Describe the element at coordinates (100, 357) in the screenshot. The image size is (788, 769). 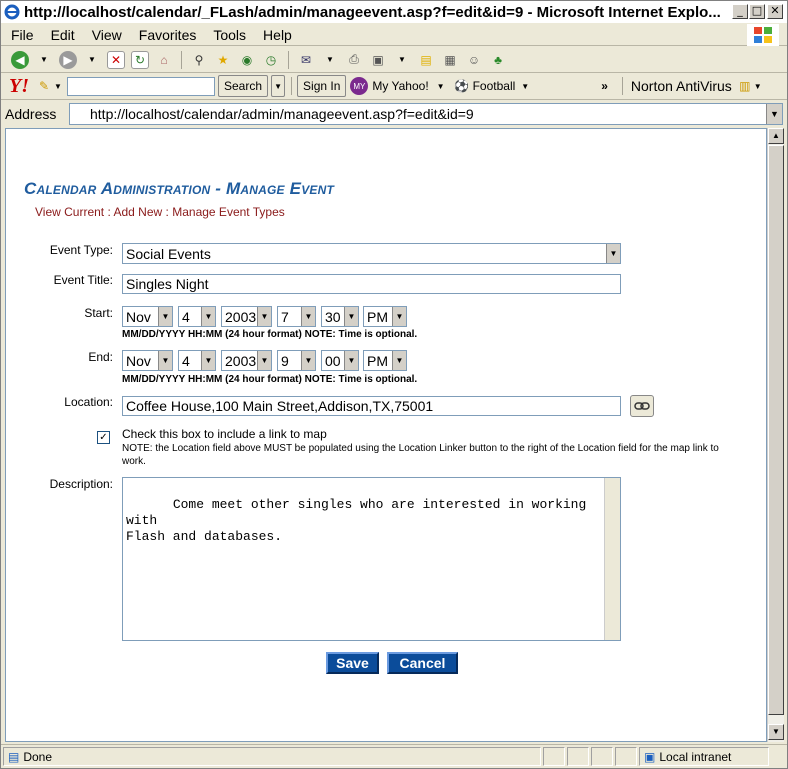
I see `end-label: End:` at that location.